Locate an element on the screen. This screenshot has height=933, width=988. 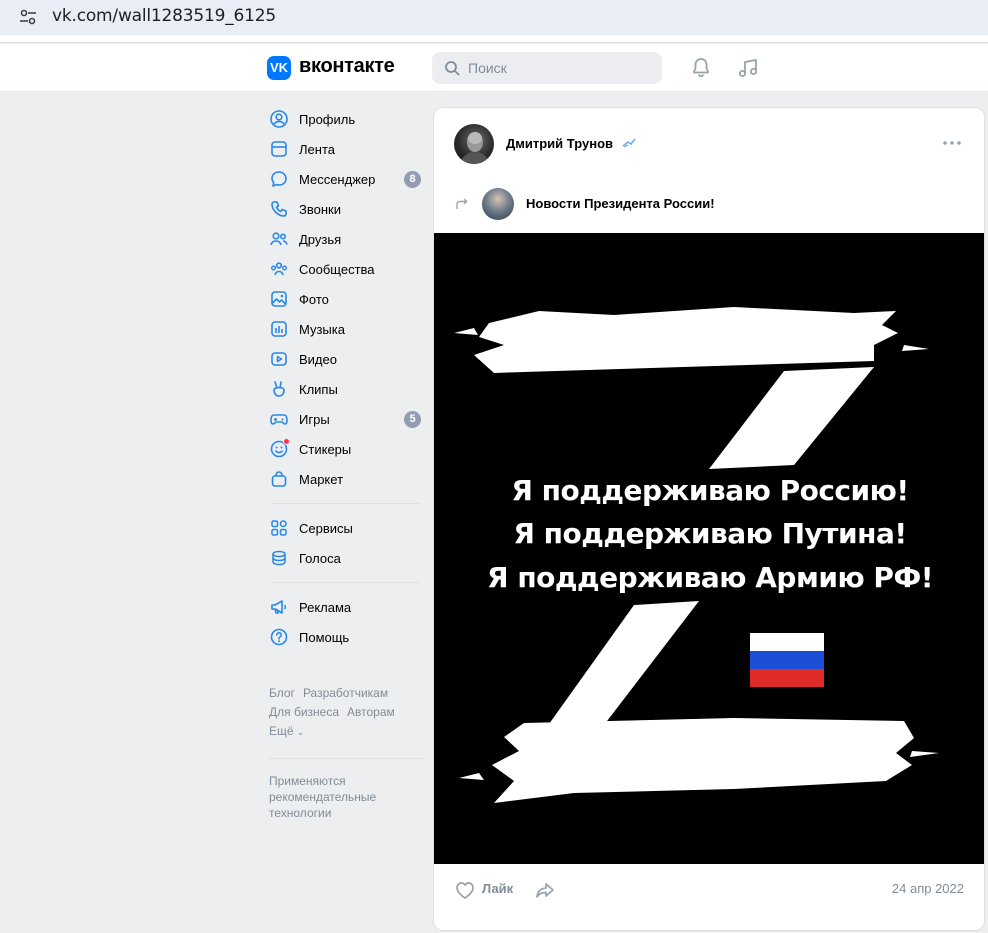
sidebar-item-label: Профиль is located at coordinates (327, 119).